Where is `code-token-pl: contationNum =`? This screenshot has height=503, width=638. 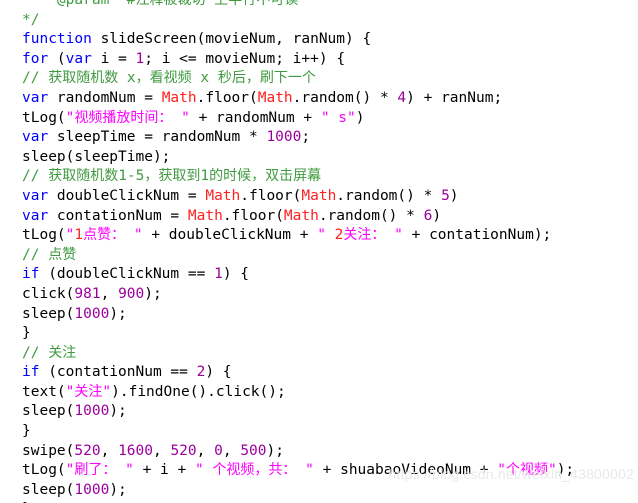
code-token-pl: contationNum = is located at coordinates (118, 215).